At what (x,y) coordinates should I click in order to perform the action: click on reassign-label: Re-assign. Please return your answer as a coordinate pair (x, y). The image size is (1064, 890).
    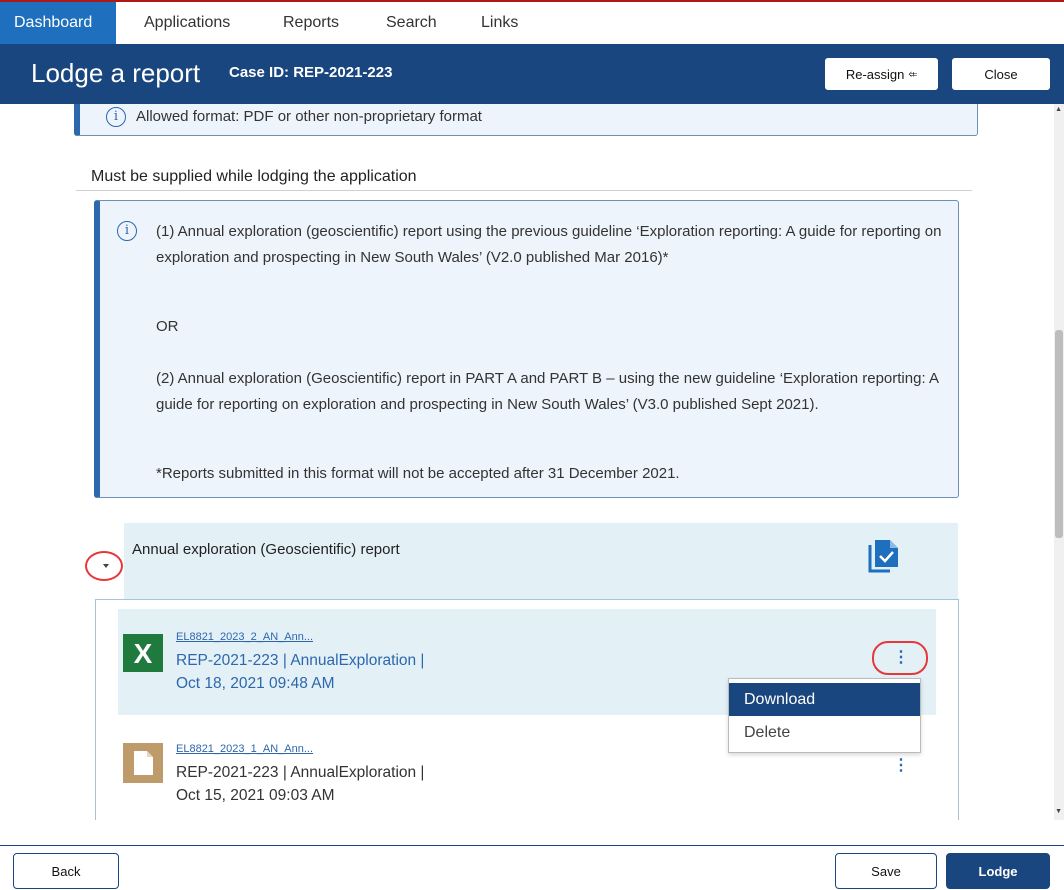
    Looking at the image, I should click on (875, 74).